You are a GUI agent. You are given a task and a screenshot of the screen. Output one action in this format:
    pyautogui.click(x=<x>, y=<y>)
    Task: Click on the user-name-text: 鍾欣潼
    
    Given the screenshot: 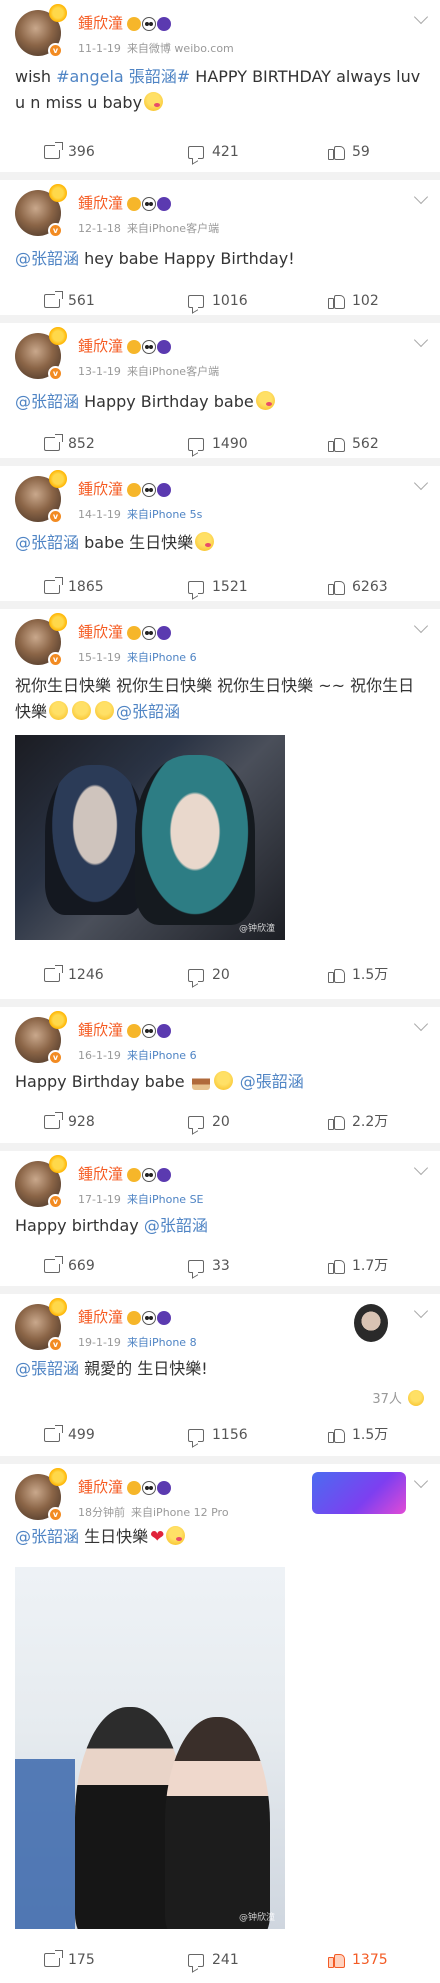 What is the action you would take?
    pyautogui.click(x=101, y=1174)
    